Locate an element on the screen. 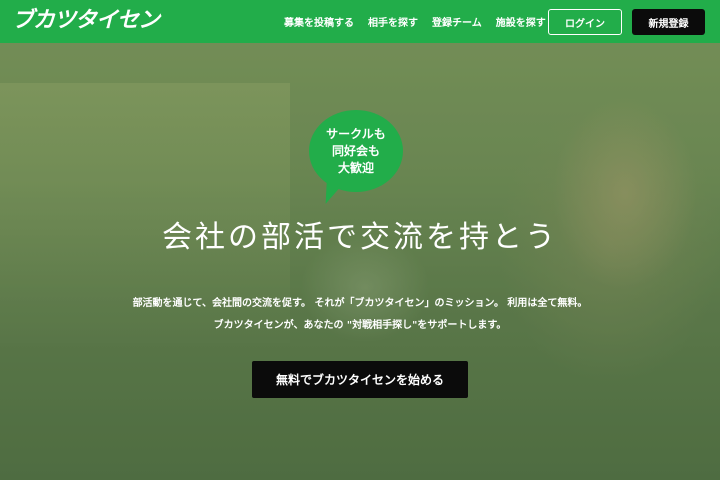 Image resolution: width=720 pixels, height=480 pixels. site-logo: ブカツタイセン is located at coordinates (86, 21).